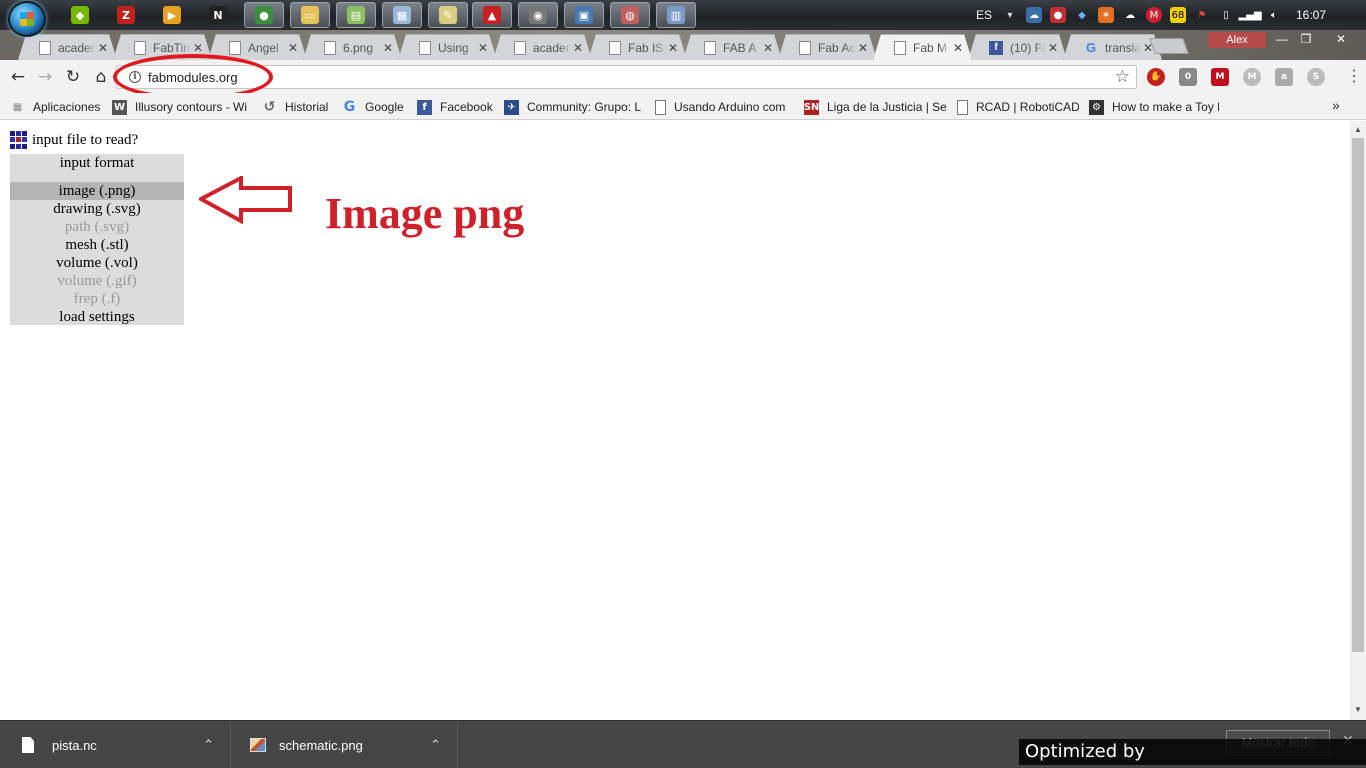 The image size is (1366, 768). What do you see at coordinates (74, 745) in the screenshot?
I see `download-filename: pista.nc` at bounding box center [74, 745].